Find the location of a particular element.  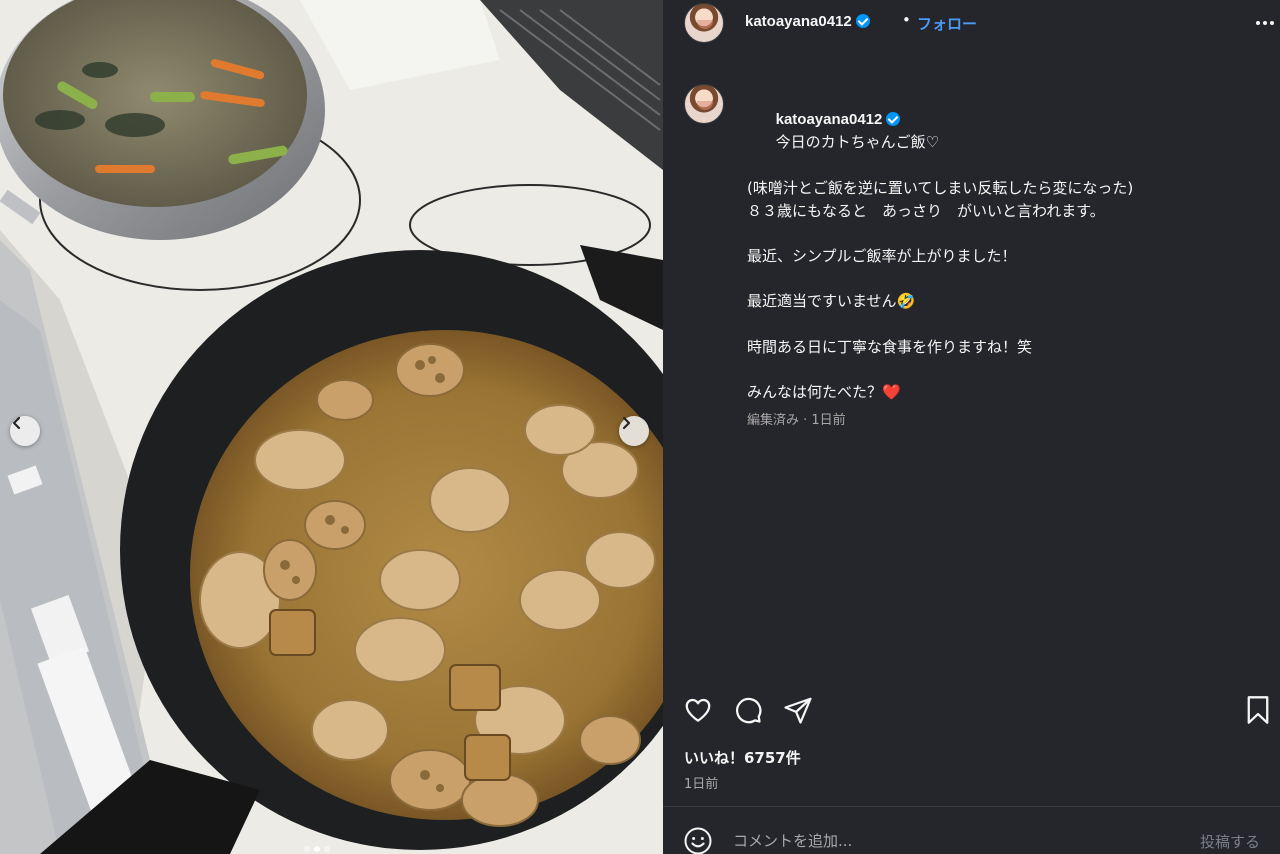

bookmark-icon is located at coordinates (1258, 710).